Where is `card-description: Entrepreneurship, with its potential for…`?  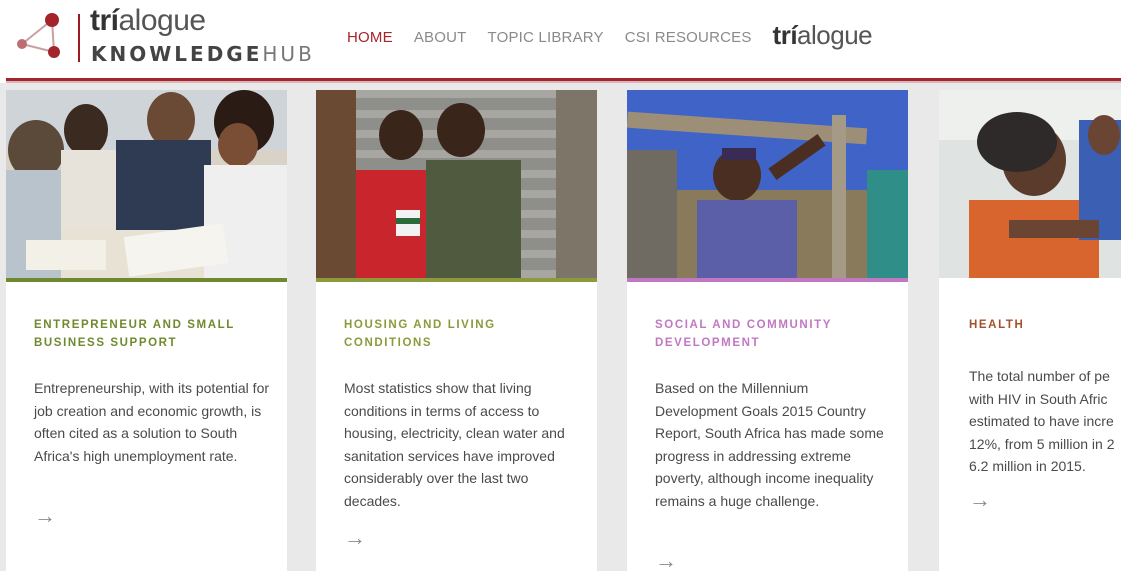
card-description: Entrepreneurship, with its potential for… is located at coordinates (152, 422).